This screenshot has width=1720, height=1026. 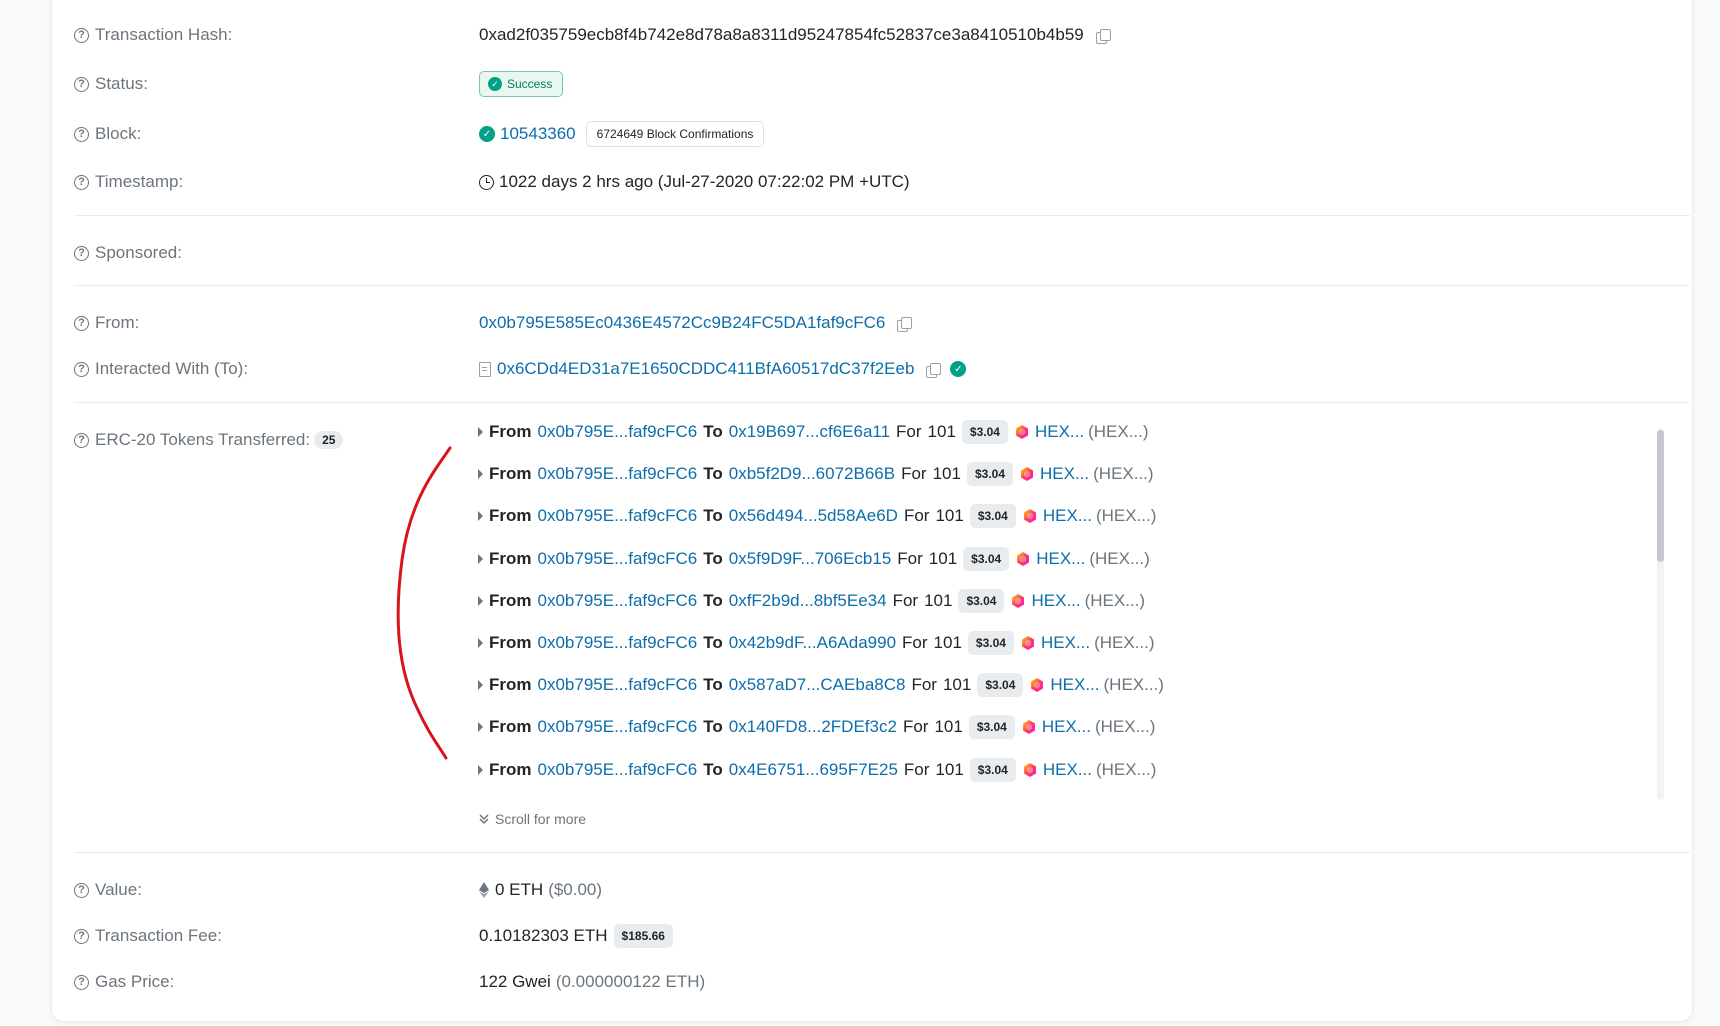 What do you see at coordinates (515, 981) in the screenshot?
I see `gas-gwei: 122 Gwei` at bounding box center [515, 981].